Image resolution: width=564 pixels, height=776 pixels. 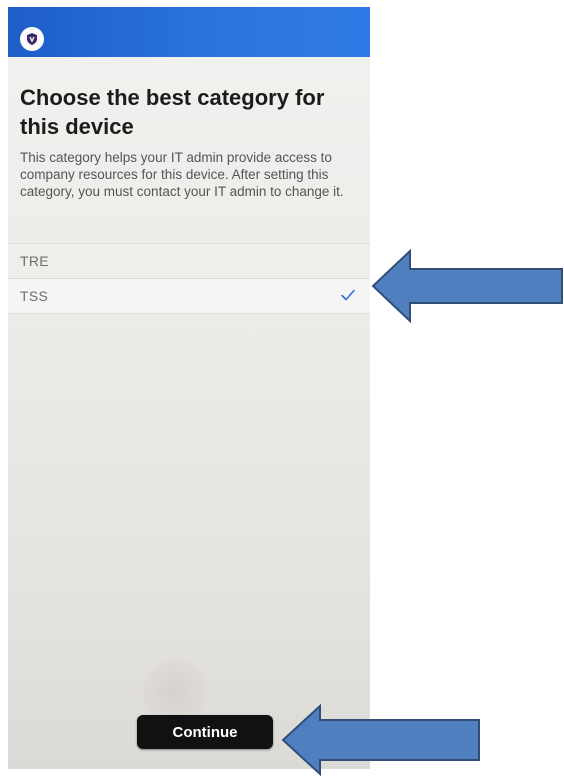 What do you see at coordinates (34, 296) in the screenshot?
I see `category-label: TSS` at bounding box center [34, 296].